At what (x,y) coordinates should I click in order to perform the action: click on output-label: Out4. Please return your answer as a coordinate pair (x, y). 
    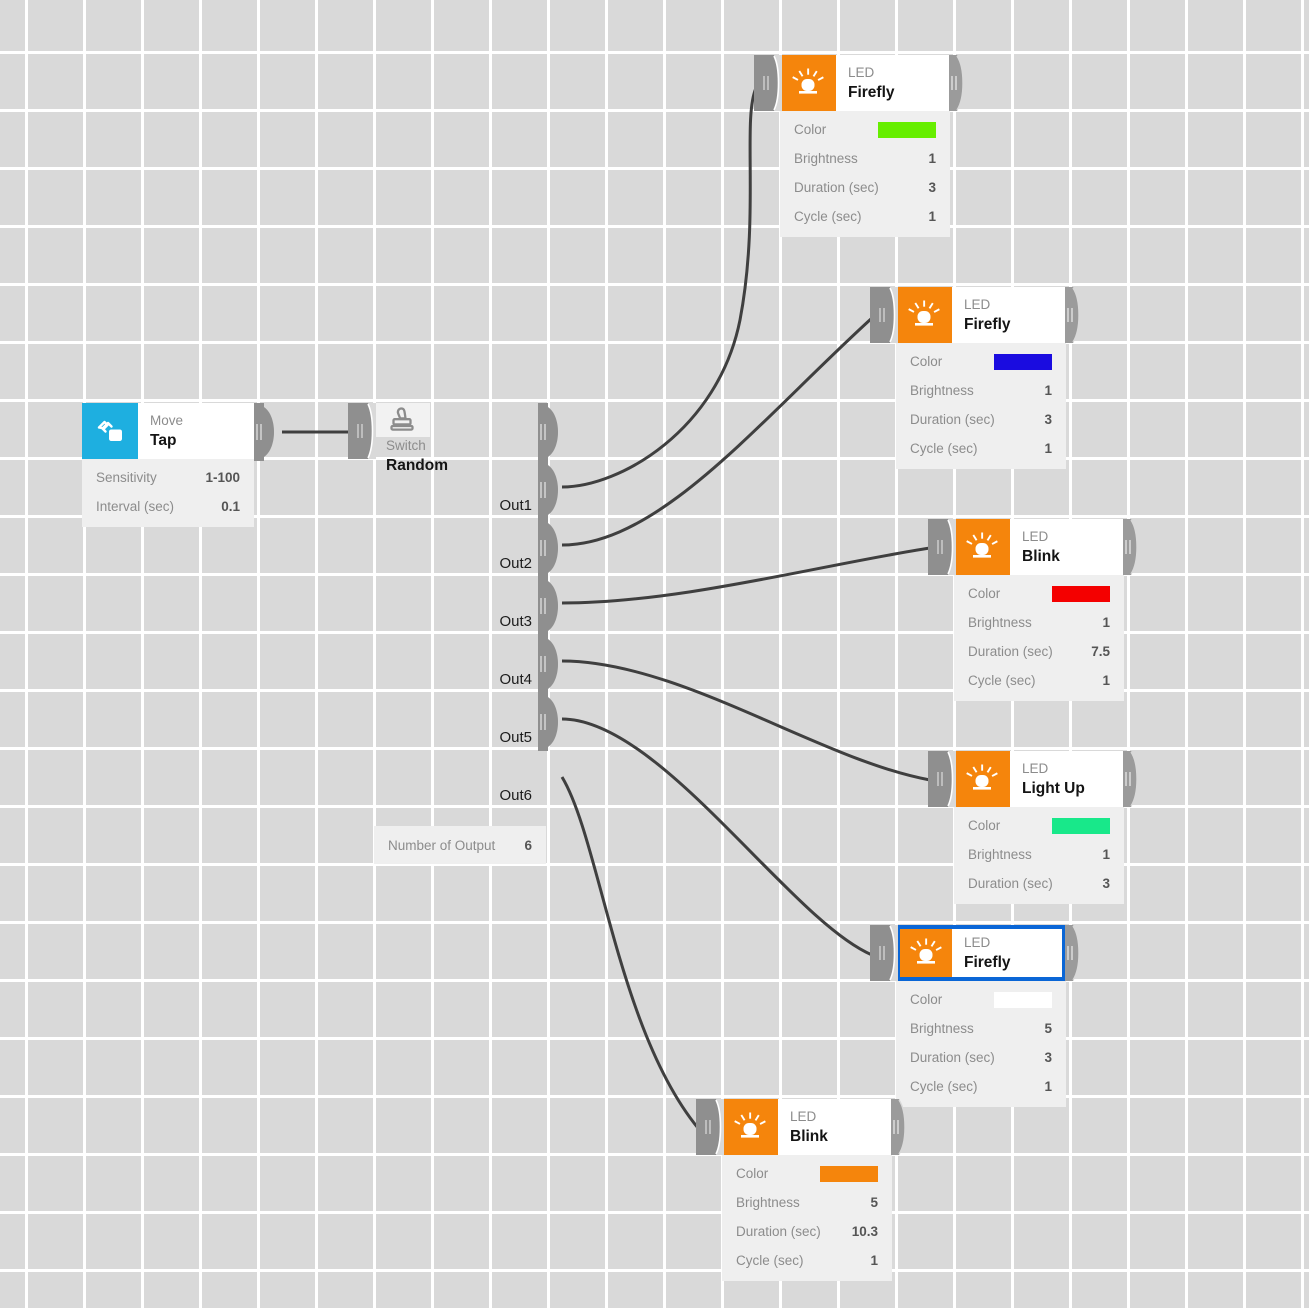
    Looking at the image, I should click on (515, 679).